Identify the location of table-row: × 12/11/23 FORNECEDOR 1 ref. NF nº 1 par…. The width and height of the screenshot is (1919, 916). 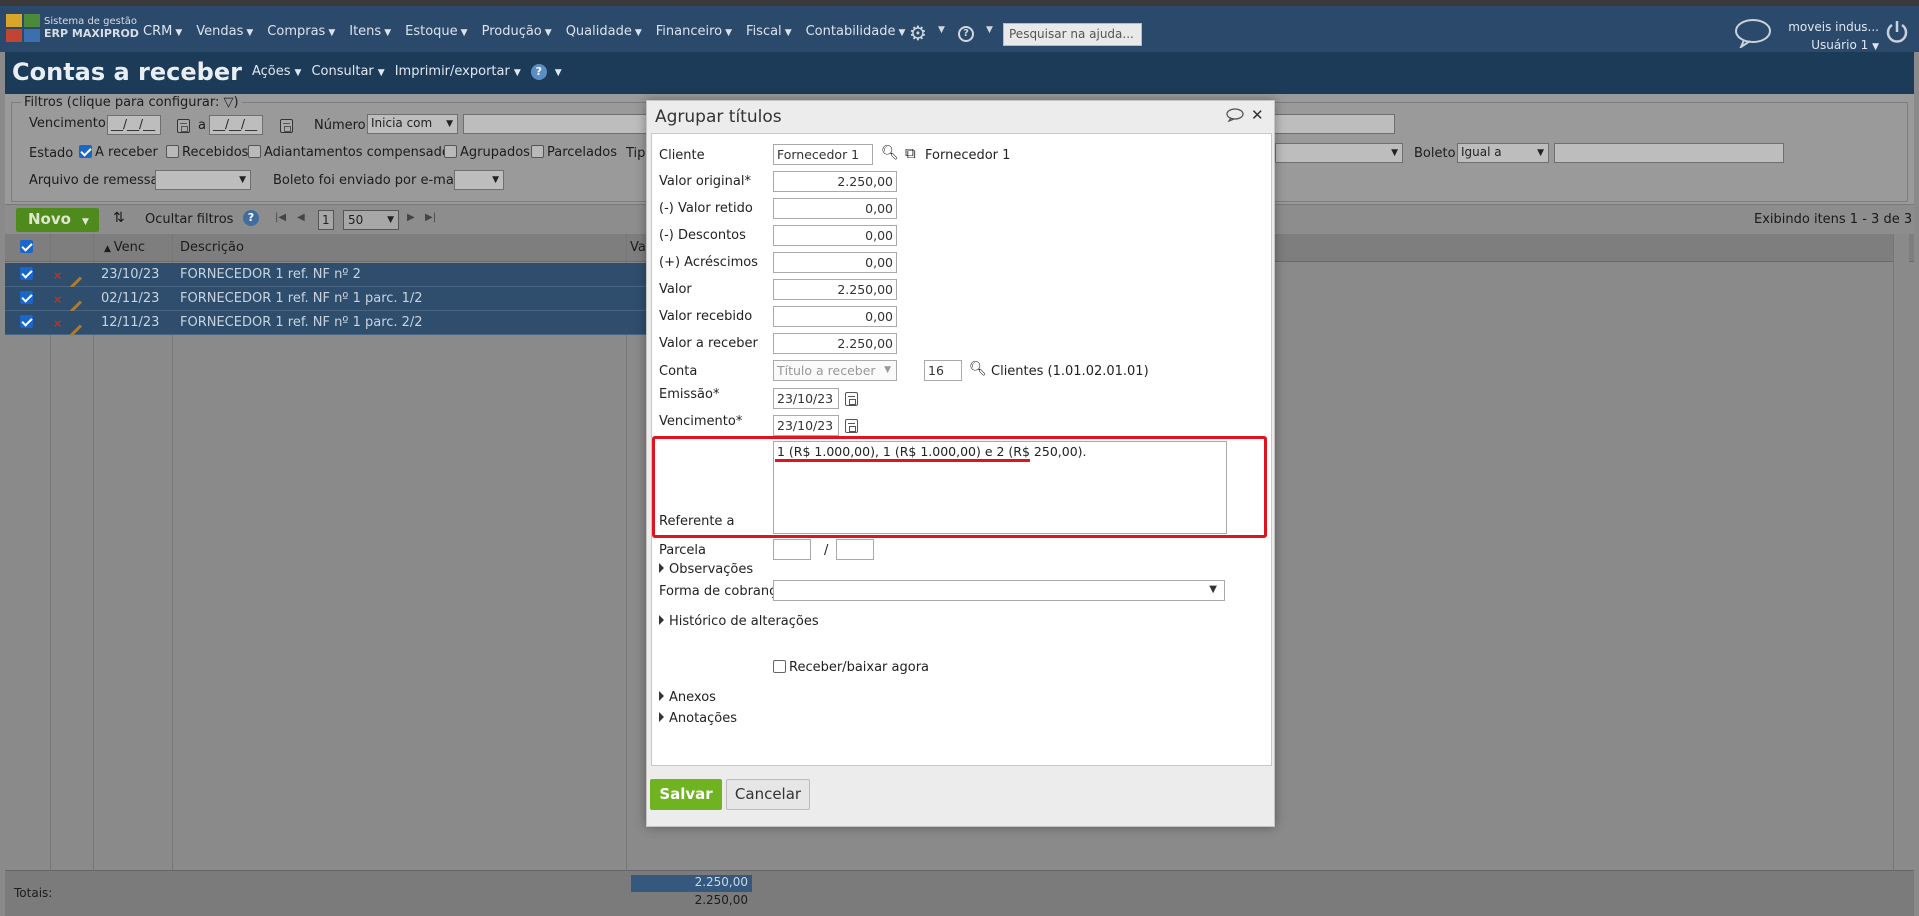
(326, 324).